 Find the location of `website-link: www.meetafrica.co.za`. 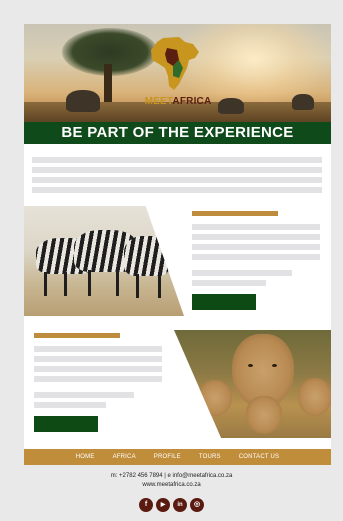

website-link: www.meetafrica.co.za is located at coordinates (171, 485).